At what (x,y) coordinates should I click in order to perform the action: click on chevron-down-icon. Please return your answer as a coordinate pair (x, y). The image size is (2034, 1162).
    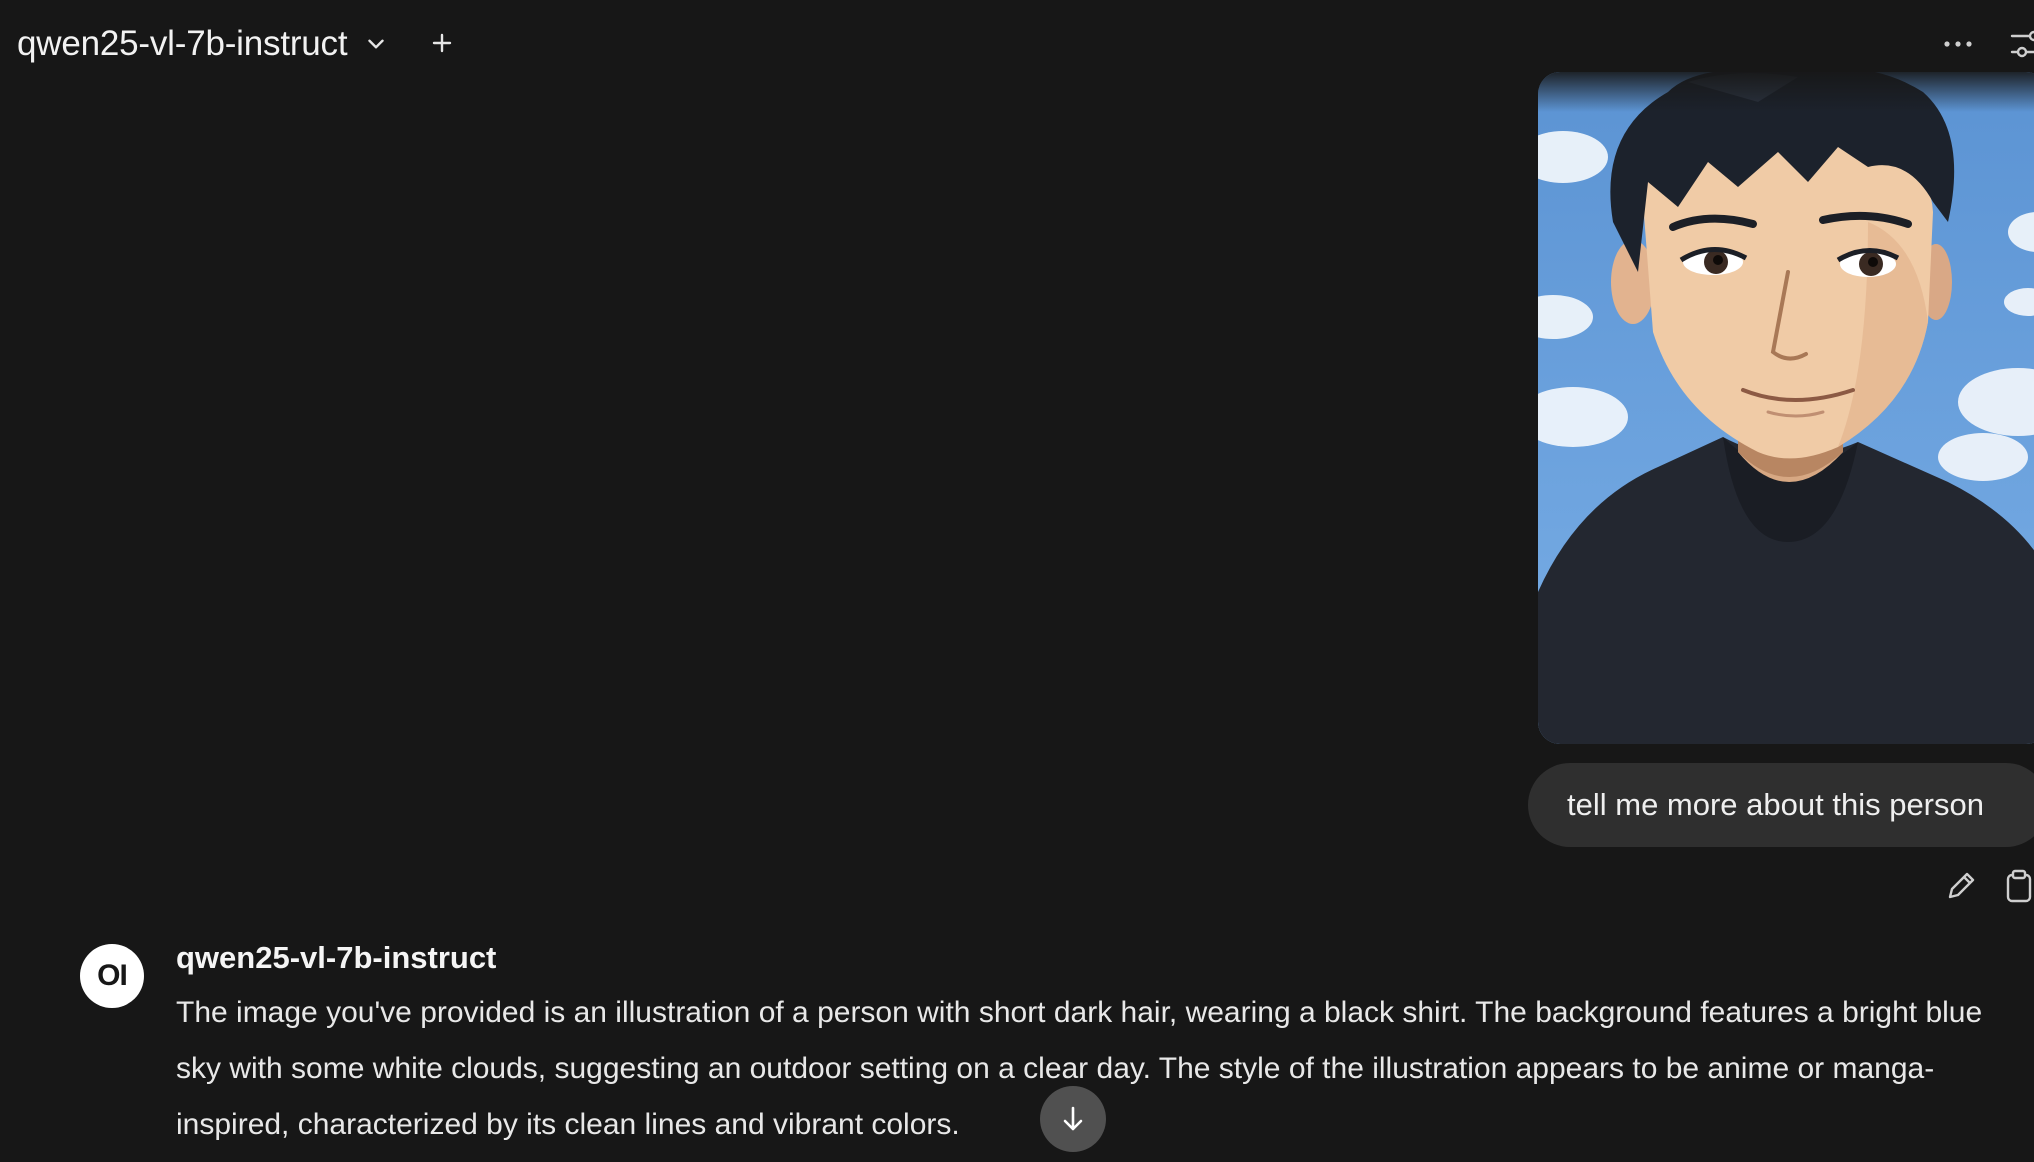
    Looking at the image, I should click on (376, 44).